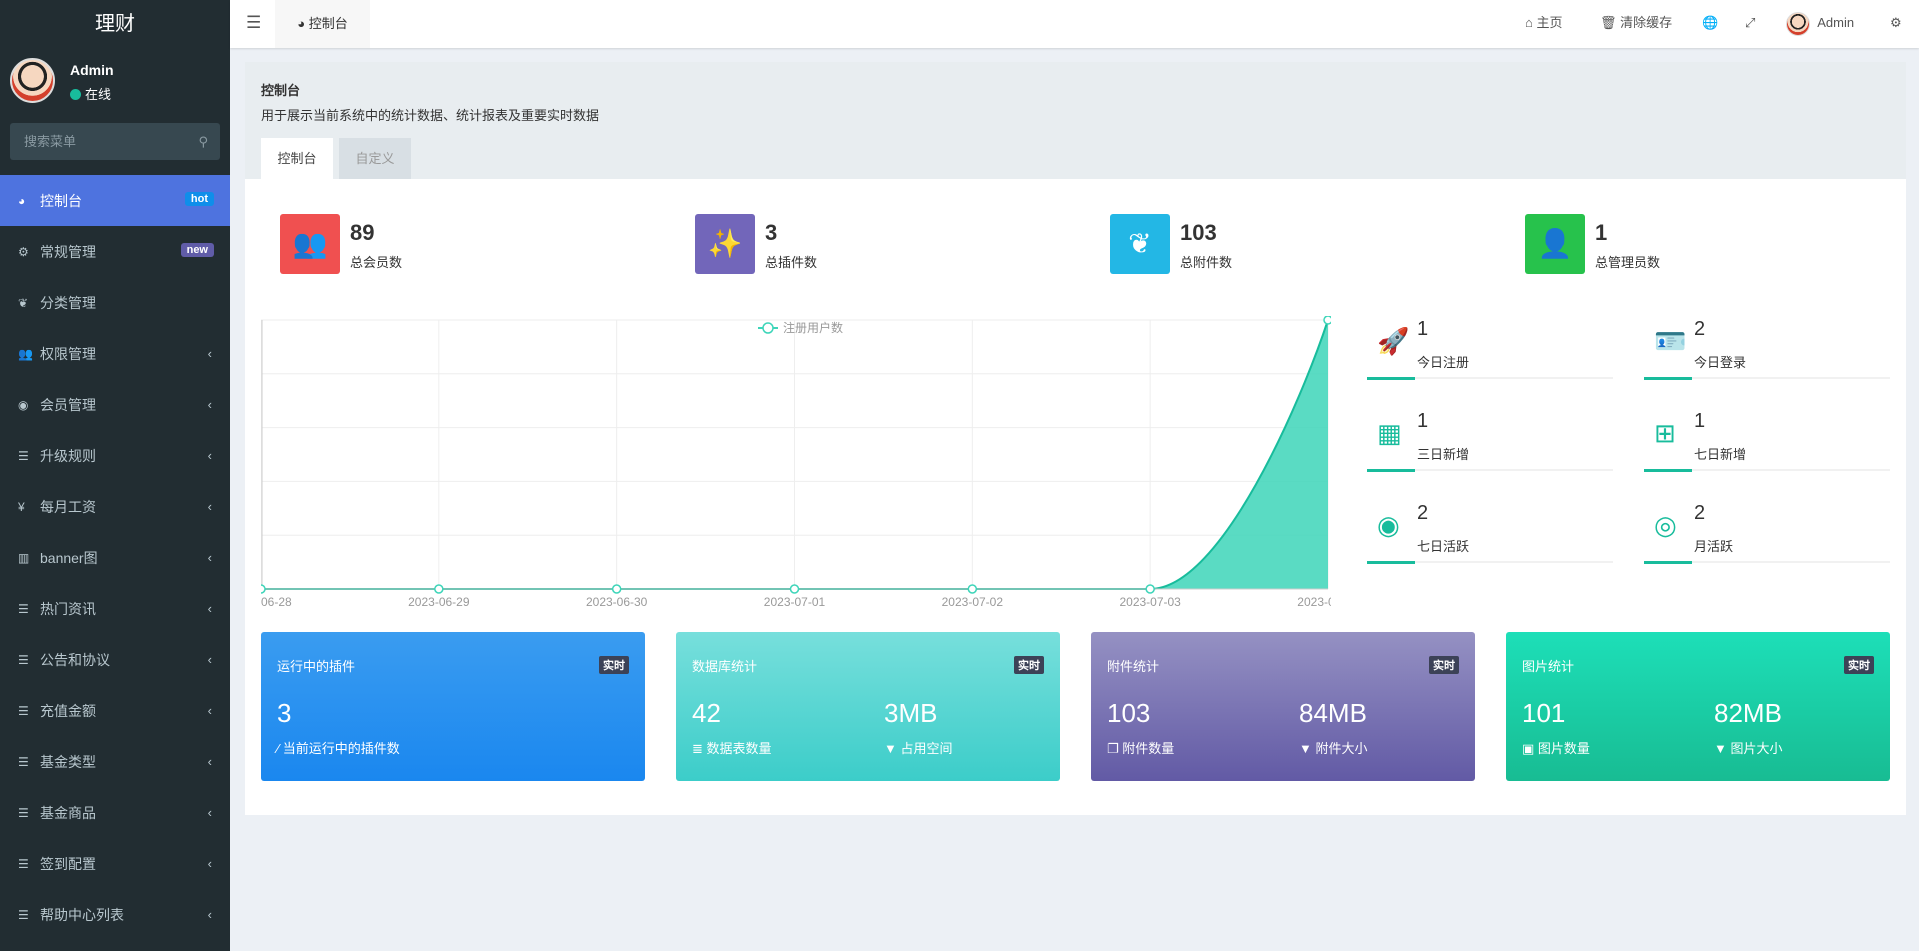 The height and width of the screenshot is (951, 1919). What do you see at coordinates (115, 863) in the screenshot?
I see `sidebar-item: ☰ 签到配置 ‹` at bounding box center [115, 863].